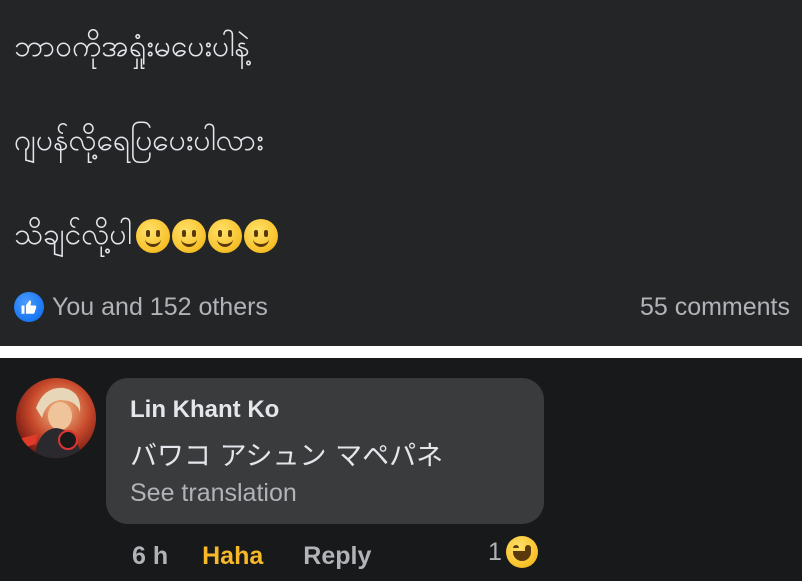 This screenshot has height=581, width=802. Describe the element at coordinates (132, 46) in the screenshot. I see `post-text-line-1: ဘာဝကိုအရှုံးမပေးပါနဲ့` at that location.